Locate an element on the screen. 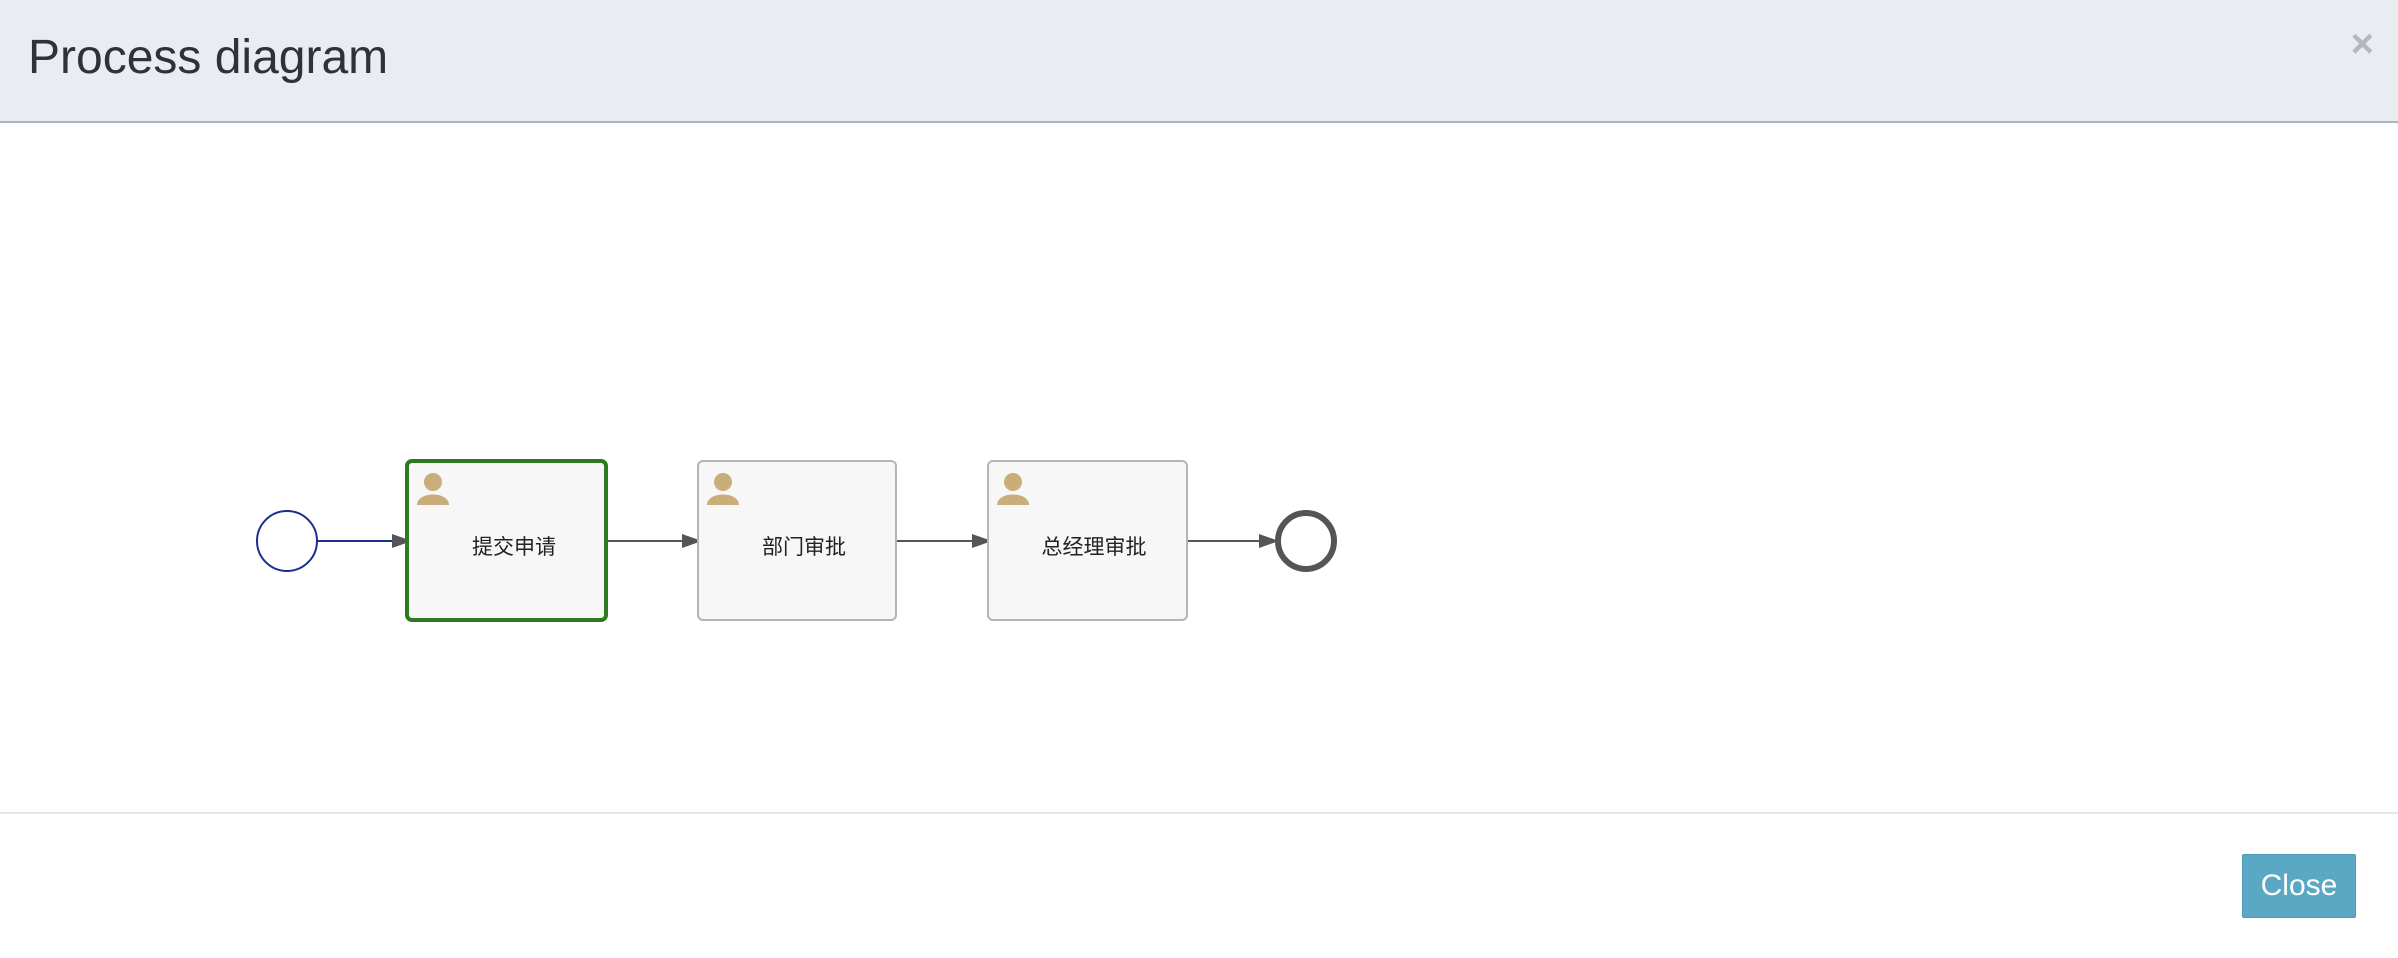  end-event is located at coordinates (1306, 541).